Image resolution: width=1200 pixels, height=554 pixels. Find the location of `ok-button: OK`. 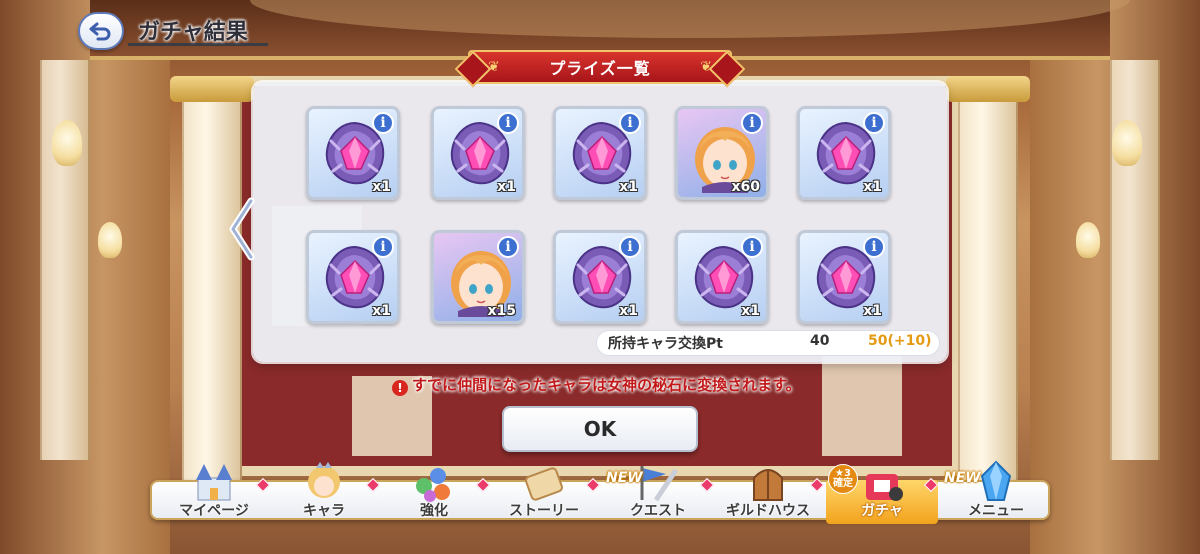

ok-button: OK is located at coordinates (600, 429).